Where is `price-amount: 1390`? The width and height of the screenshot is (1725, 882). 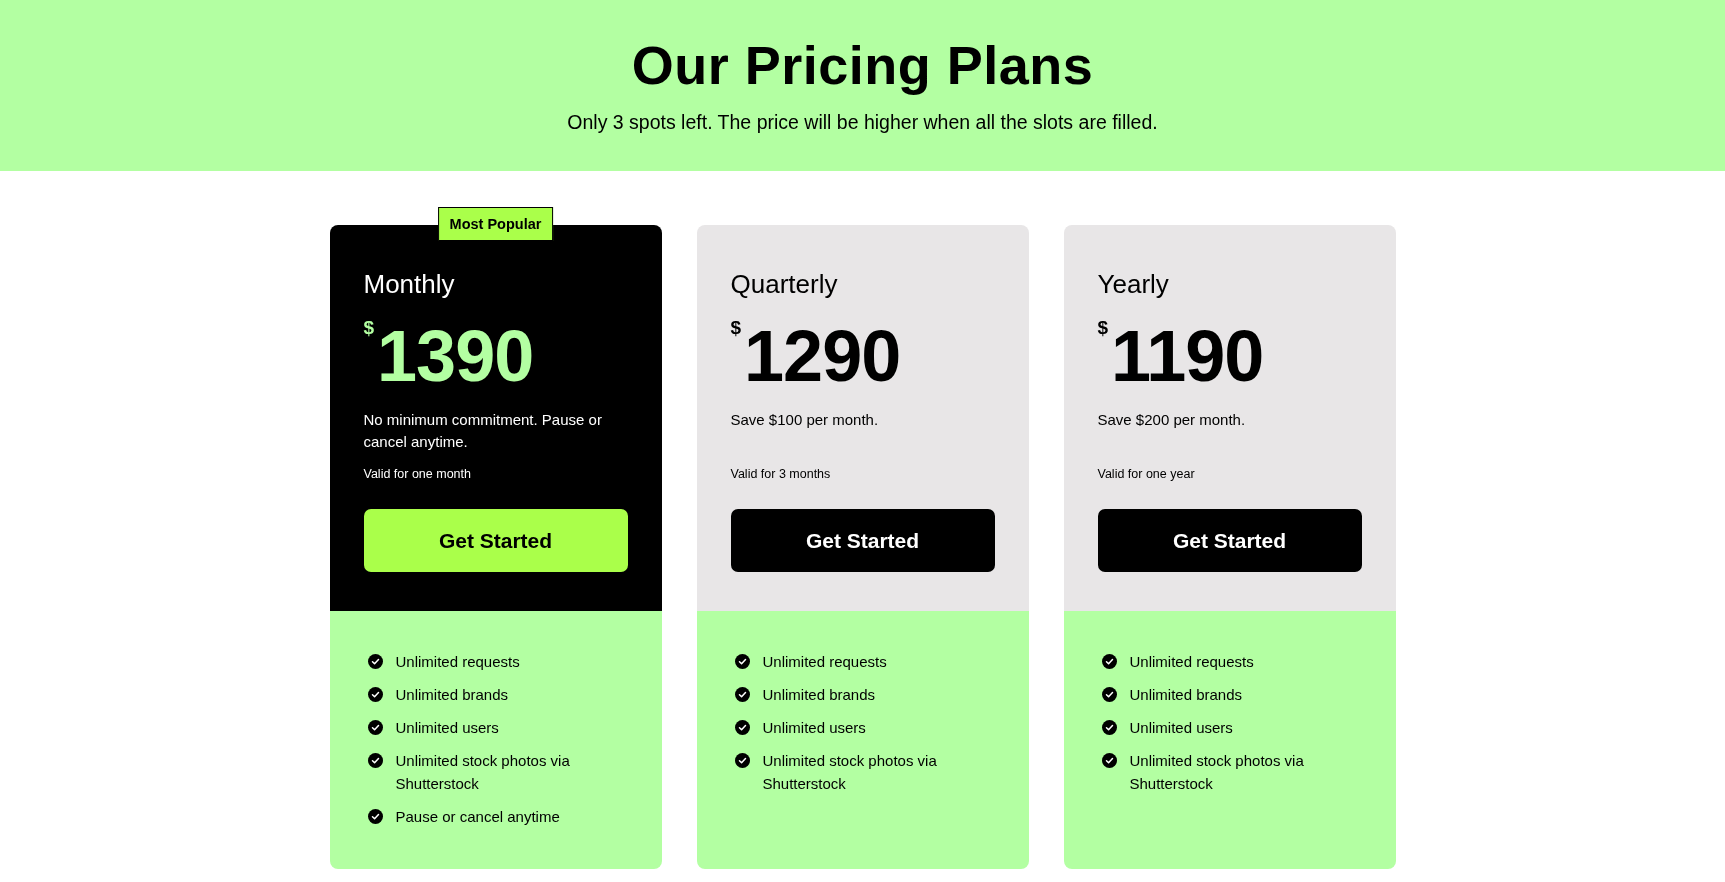 price-amount: 1390 is located at coordinates (455, 356).